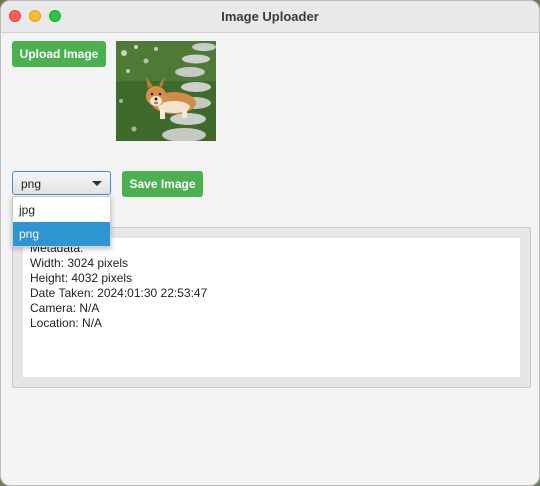 This screenshot has height=486, width=540. I want to click on dog-photo-icon, so click(166, 91).